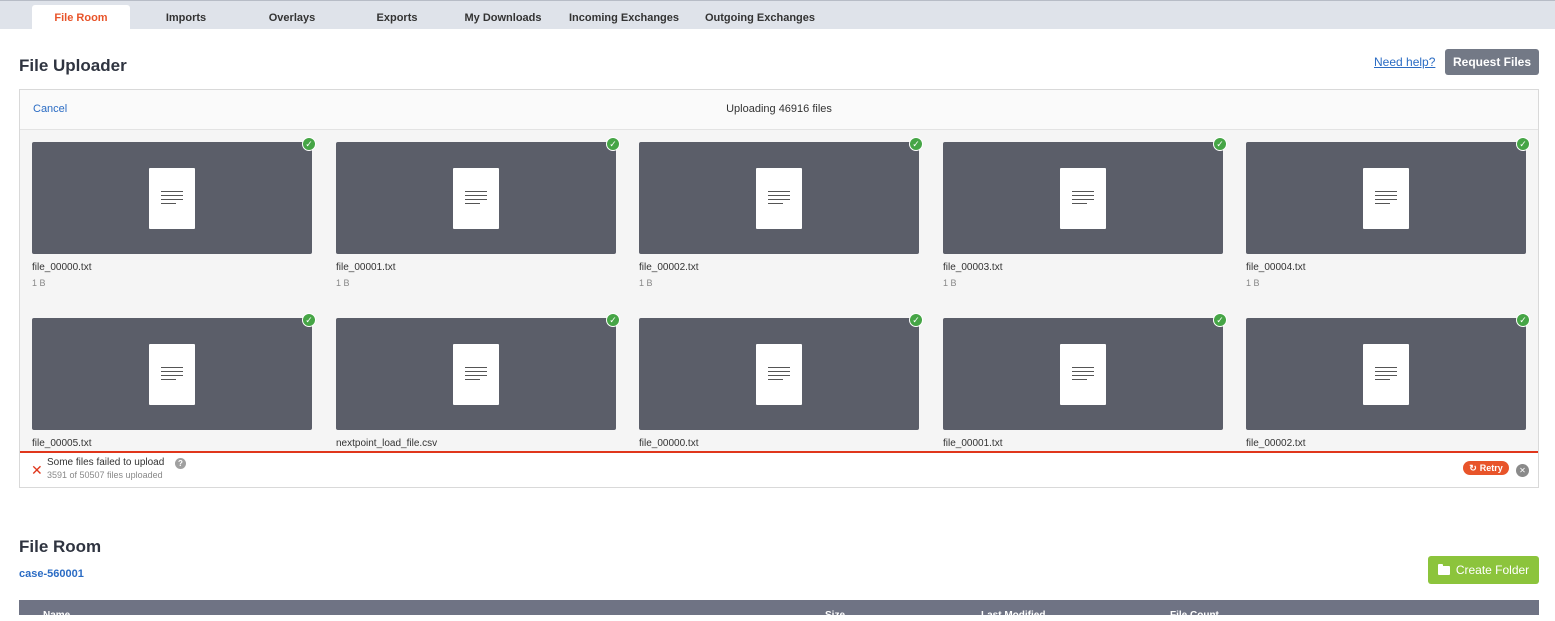 Image resolution: width=1555 pixels, height=621 pixels. Describe the element at coordinates (1473, 467) in the screenshot. I see `retry-icon: ↻` at that location.